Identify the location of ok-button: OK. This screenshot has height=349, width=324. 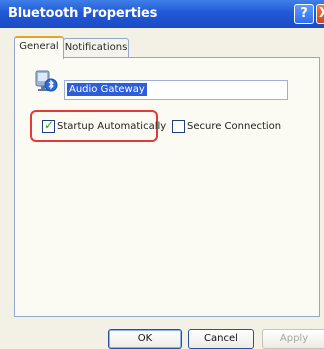
(145, 339).